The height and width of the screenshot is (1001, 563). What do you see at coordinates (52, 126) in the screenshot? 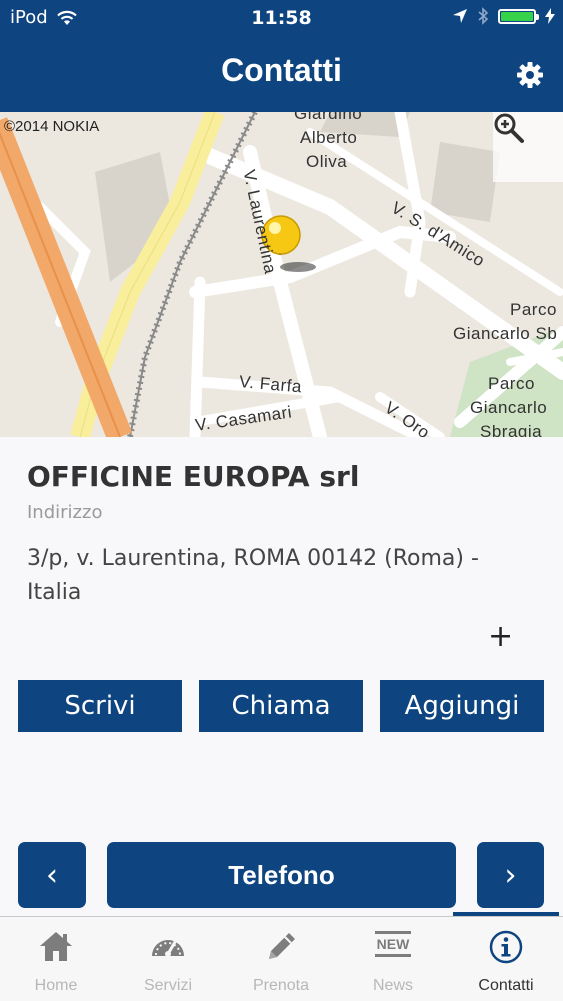
I see `map-copyright: ©2014 NOKIA` at bounding box center [52, 126].